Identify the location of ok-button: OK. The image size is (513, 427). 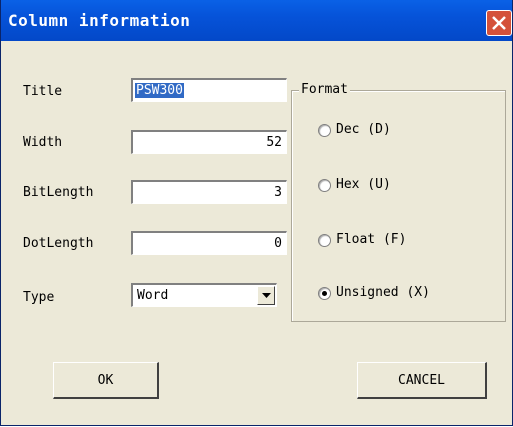
(106, 380).